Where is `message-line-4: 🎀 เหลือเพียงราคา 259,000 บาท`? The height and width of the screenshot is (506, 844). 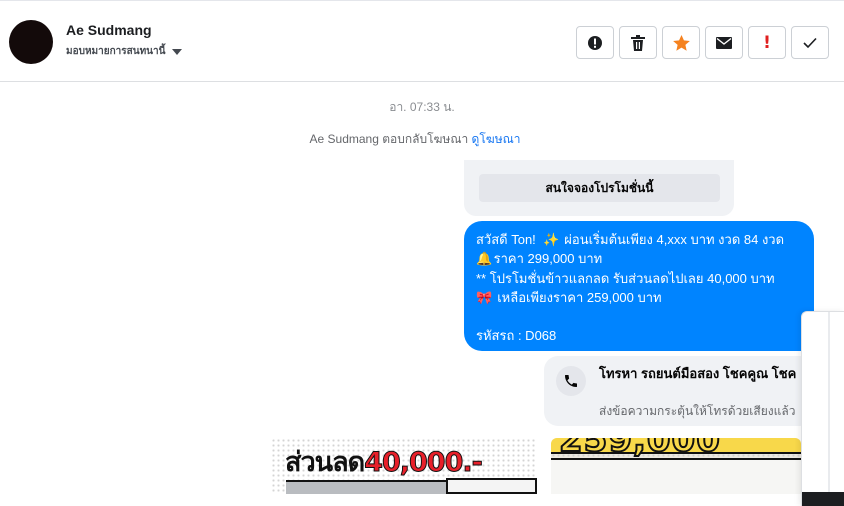
message-line-4: 🎀 เหลือเพียงราคา 259,000 บาท is located at coordinates (639, 297).